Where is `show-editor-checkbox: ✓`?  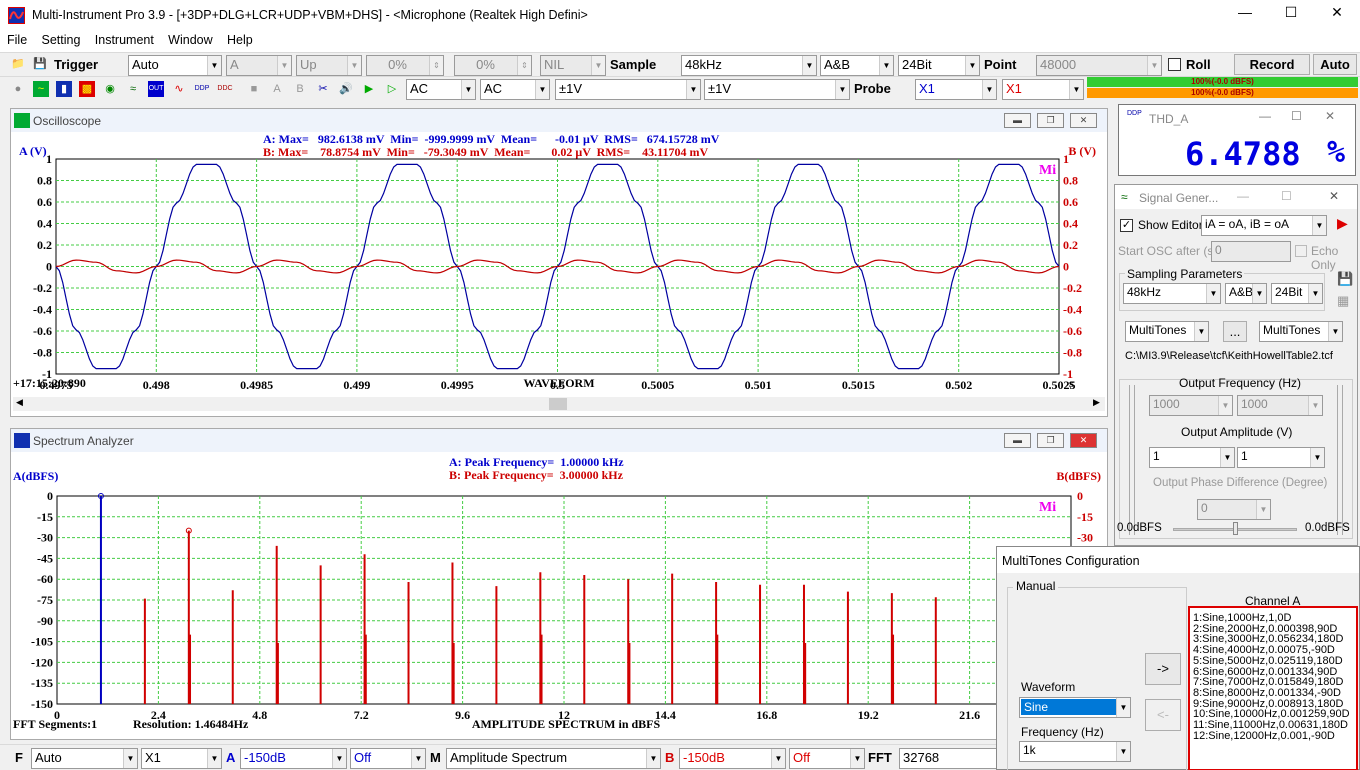 show-editor-checkbox: ✓ is located at coordinates (1126, 225).